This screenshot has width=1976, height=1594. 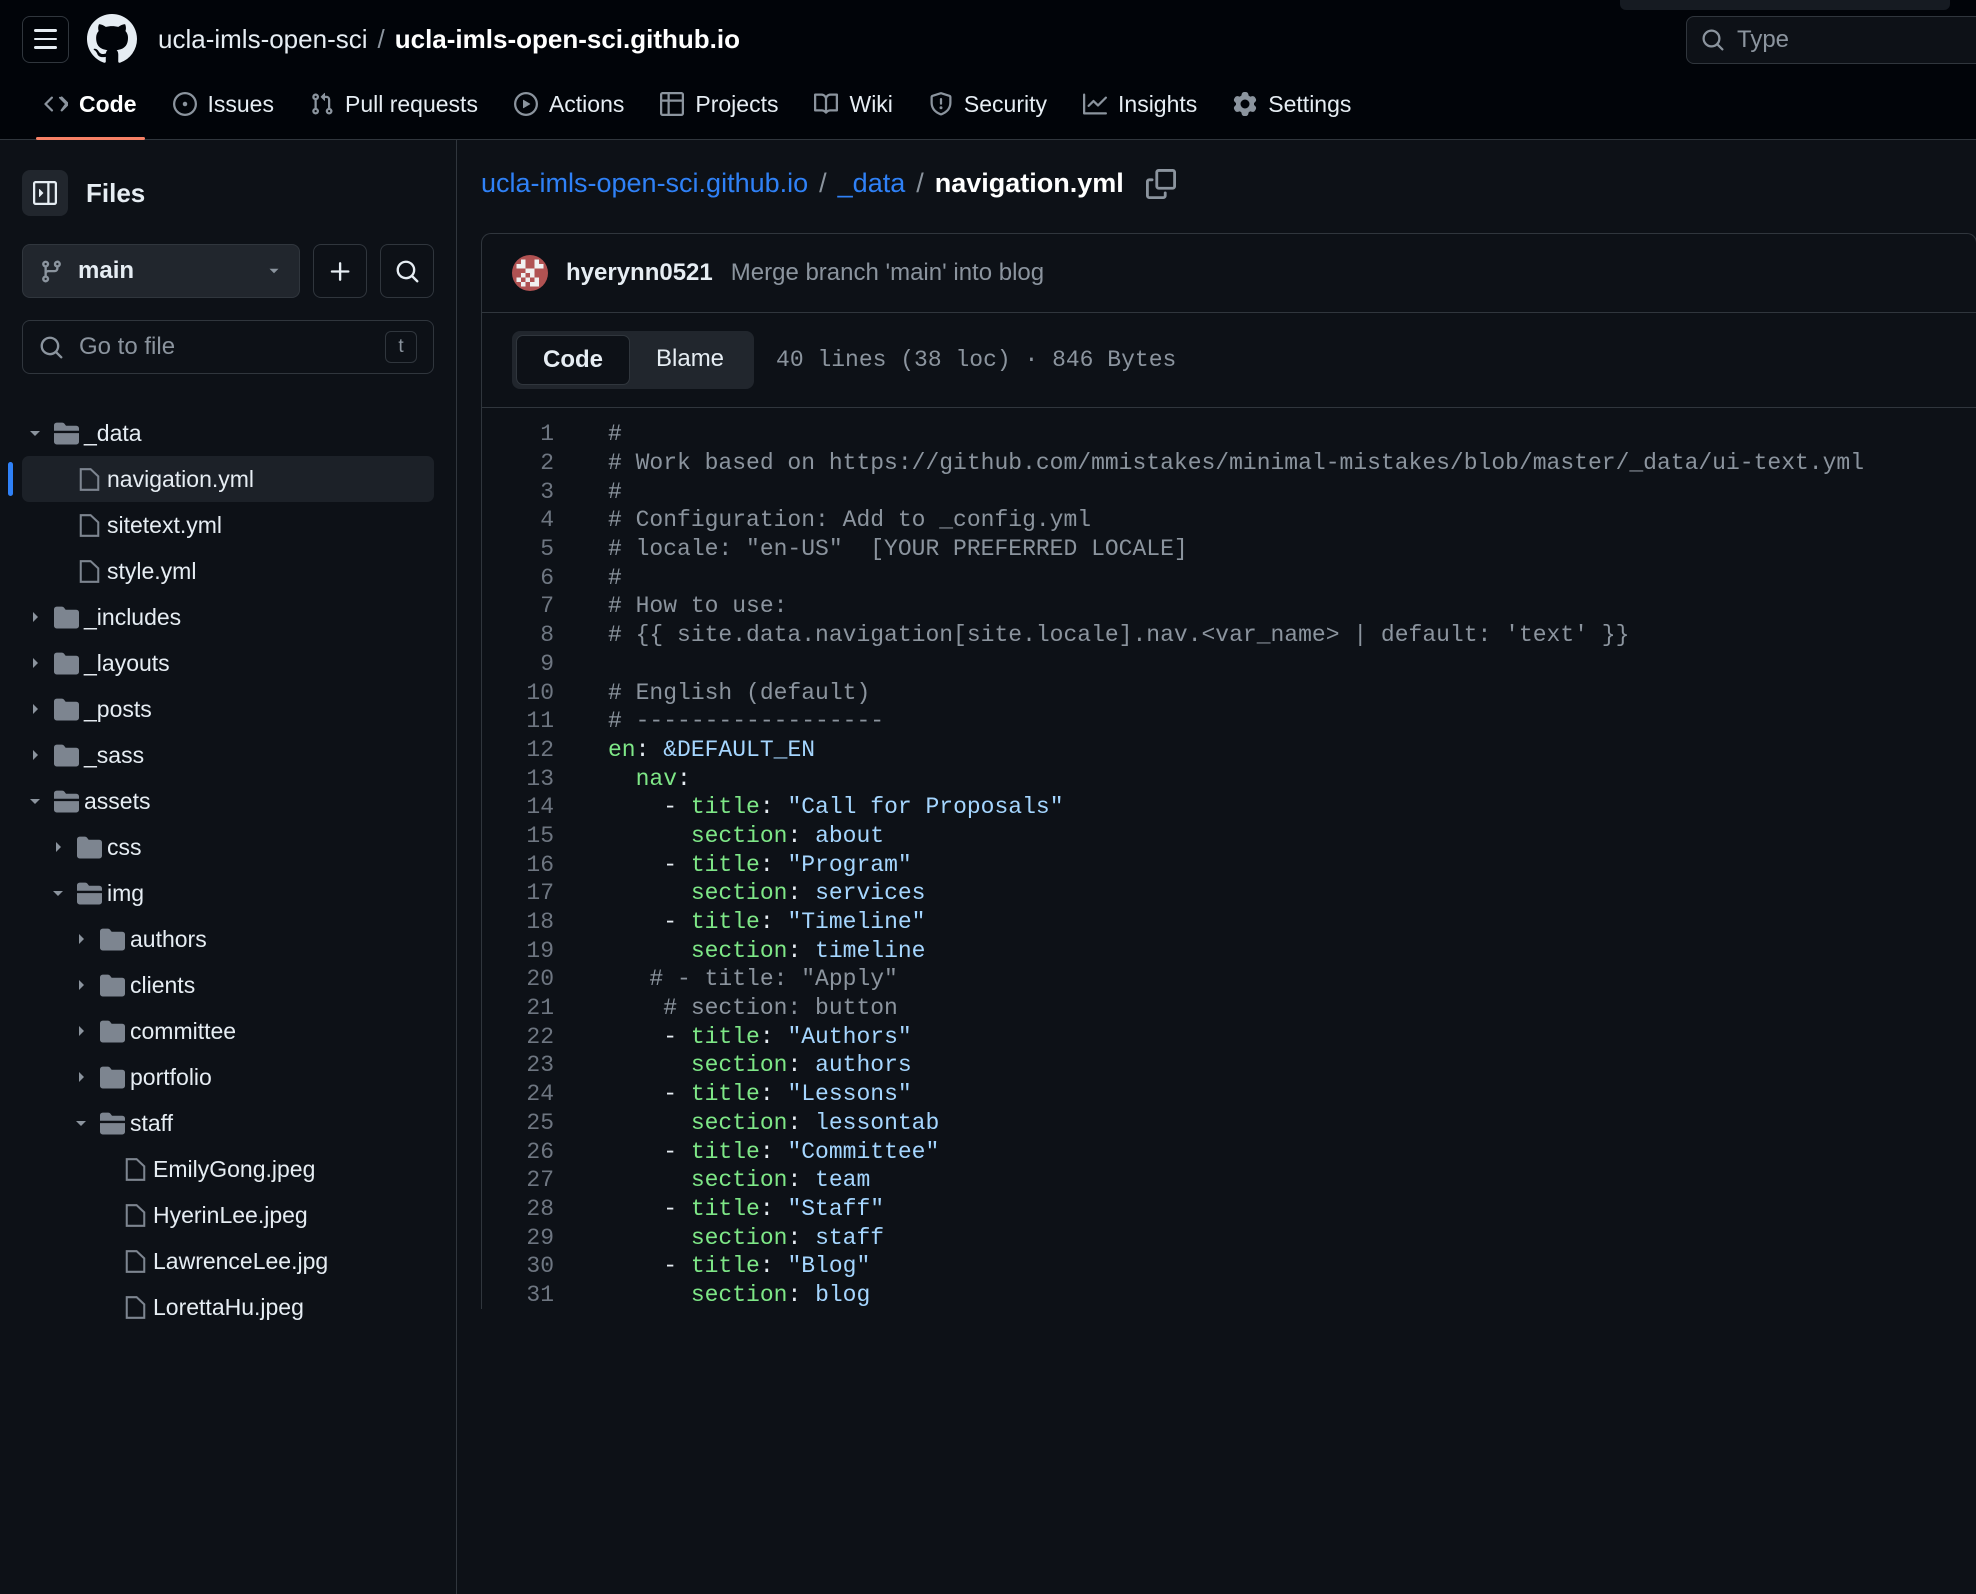 What do you see at coordinates (518, 951) in the screenshot?
I see `line-number: 19` at bounding box center [518, 951].